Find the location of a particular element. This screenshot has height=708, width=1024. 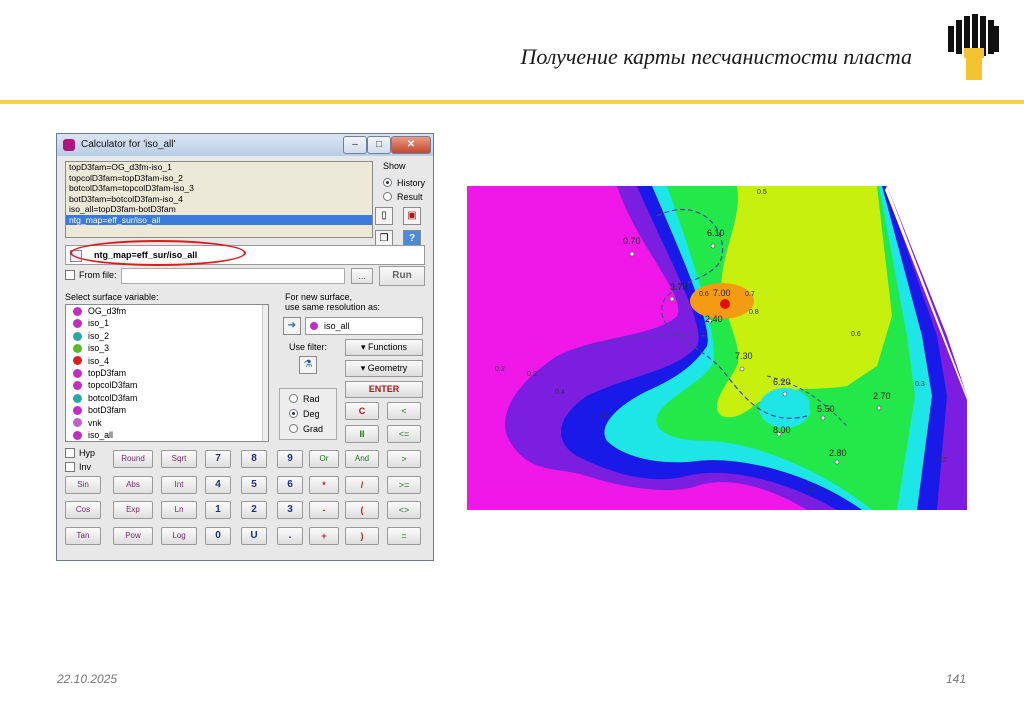

list-item: OG_d3fm is located at coordinates (107, 311).